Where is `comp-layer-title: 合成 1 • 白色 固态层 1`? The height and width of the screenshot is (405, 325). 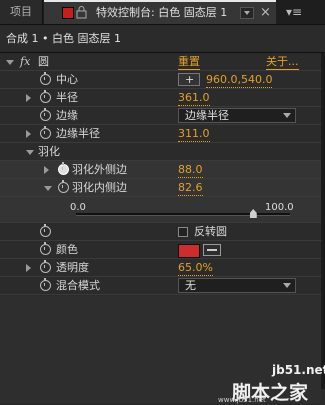 comp-layer-title: 合成 1 • 白色 固态层 1 is located at coordinates (63, 38).